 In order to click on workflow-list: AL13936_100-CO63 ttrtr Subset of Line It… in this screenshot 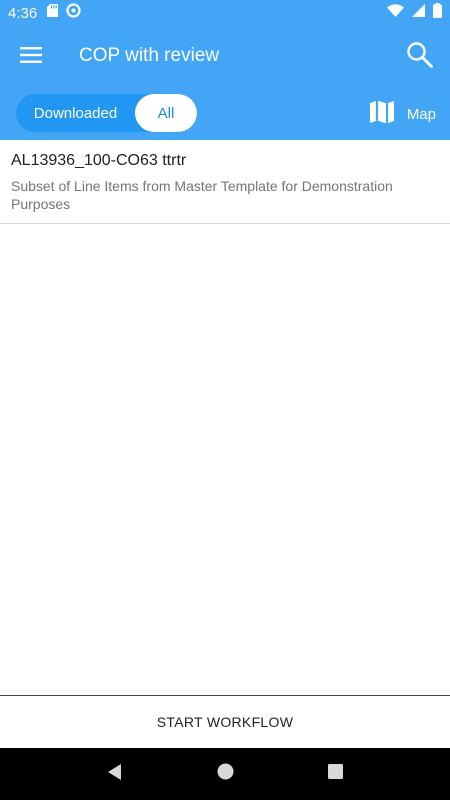, I will do `click(225, 182)`.